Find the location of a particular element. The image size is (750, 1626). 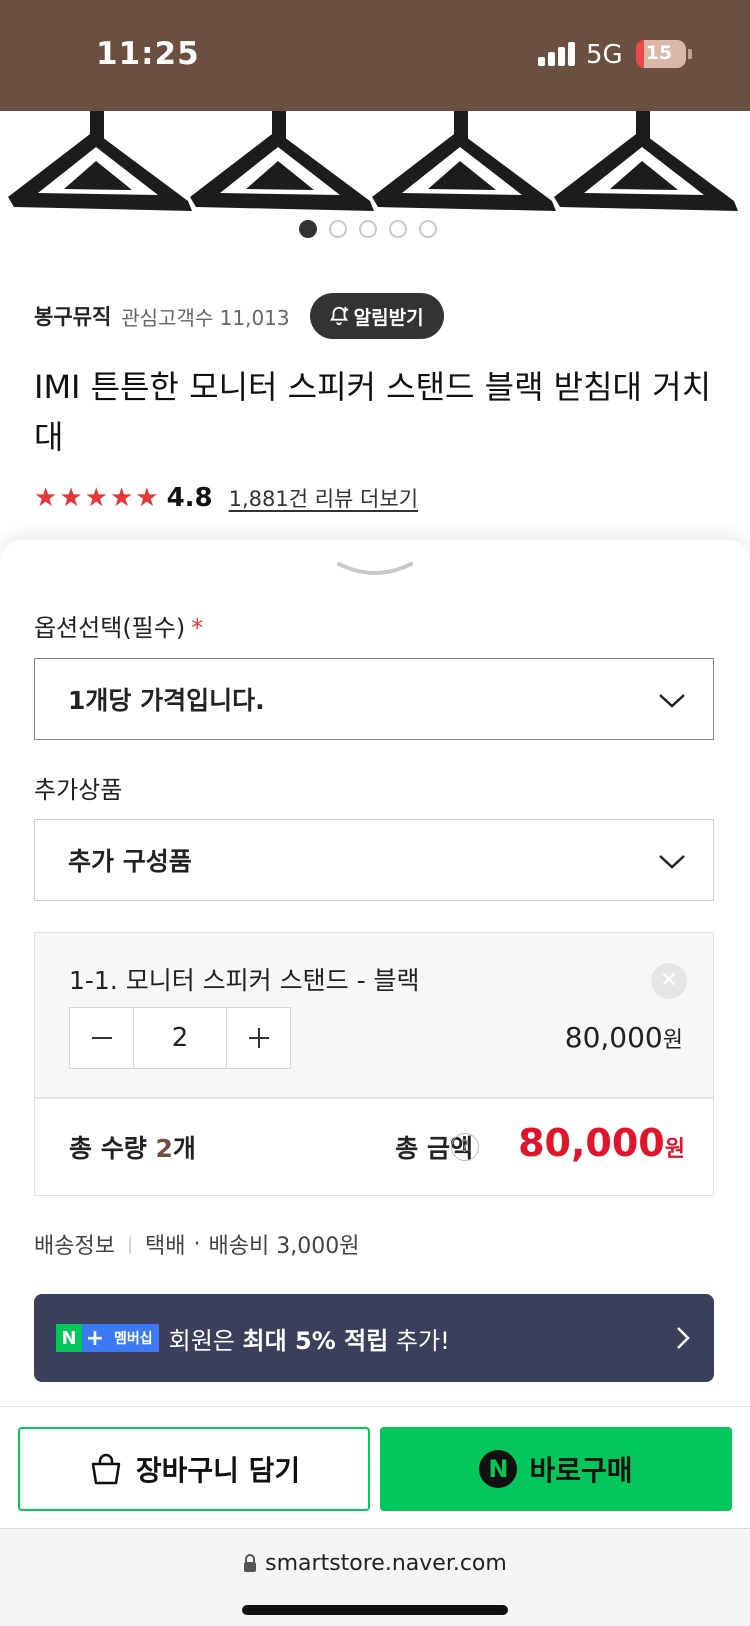

minus-icon is located at coordinates (101, 1038).